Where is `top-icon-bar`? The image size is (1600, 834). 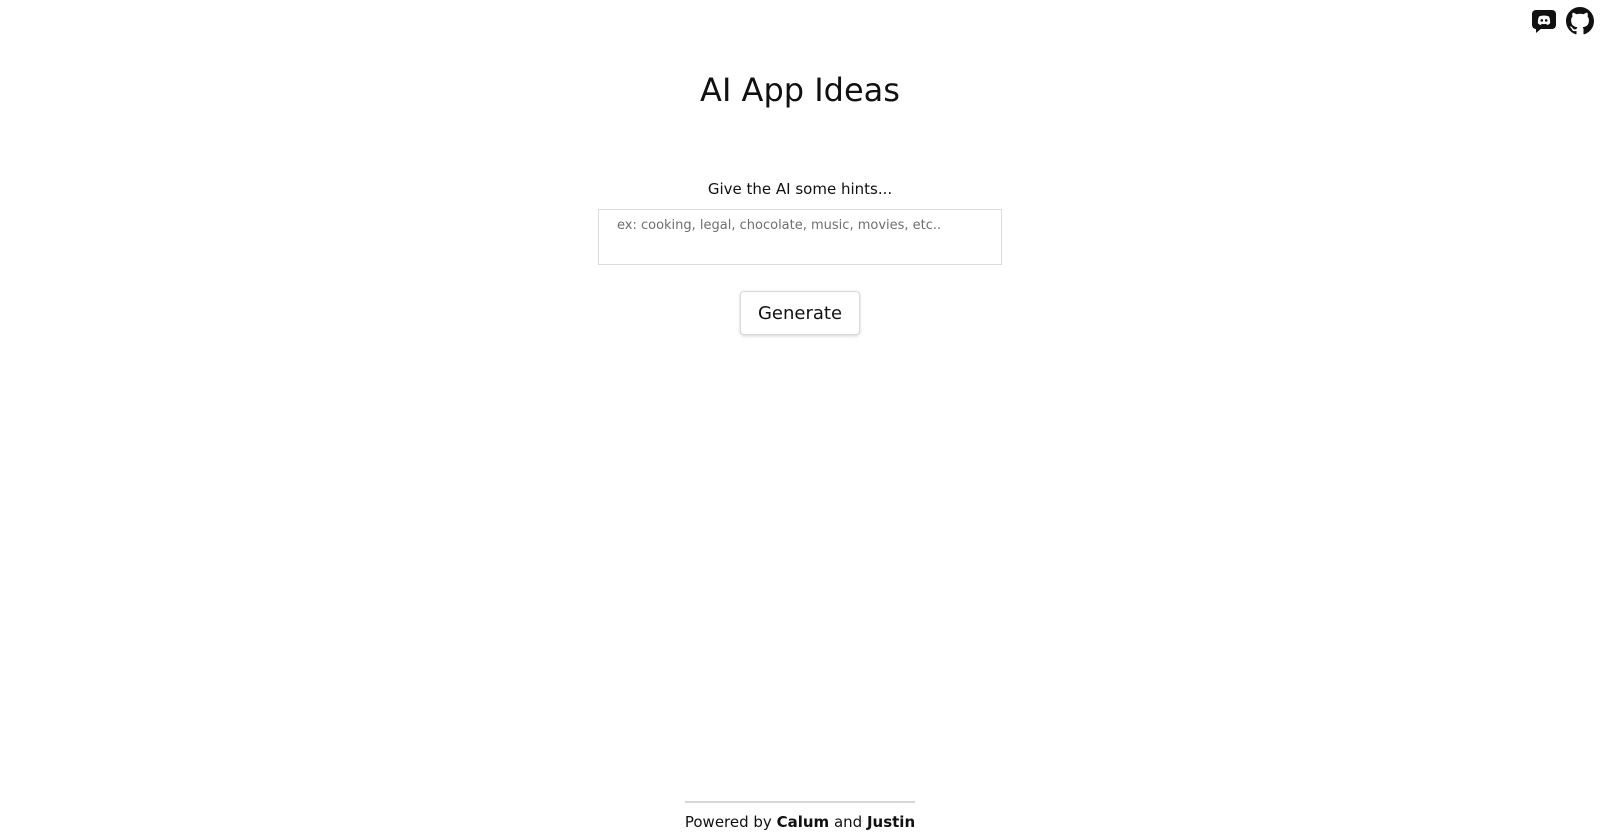 top-icon-bar is located at coordinates (1562, 21).